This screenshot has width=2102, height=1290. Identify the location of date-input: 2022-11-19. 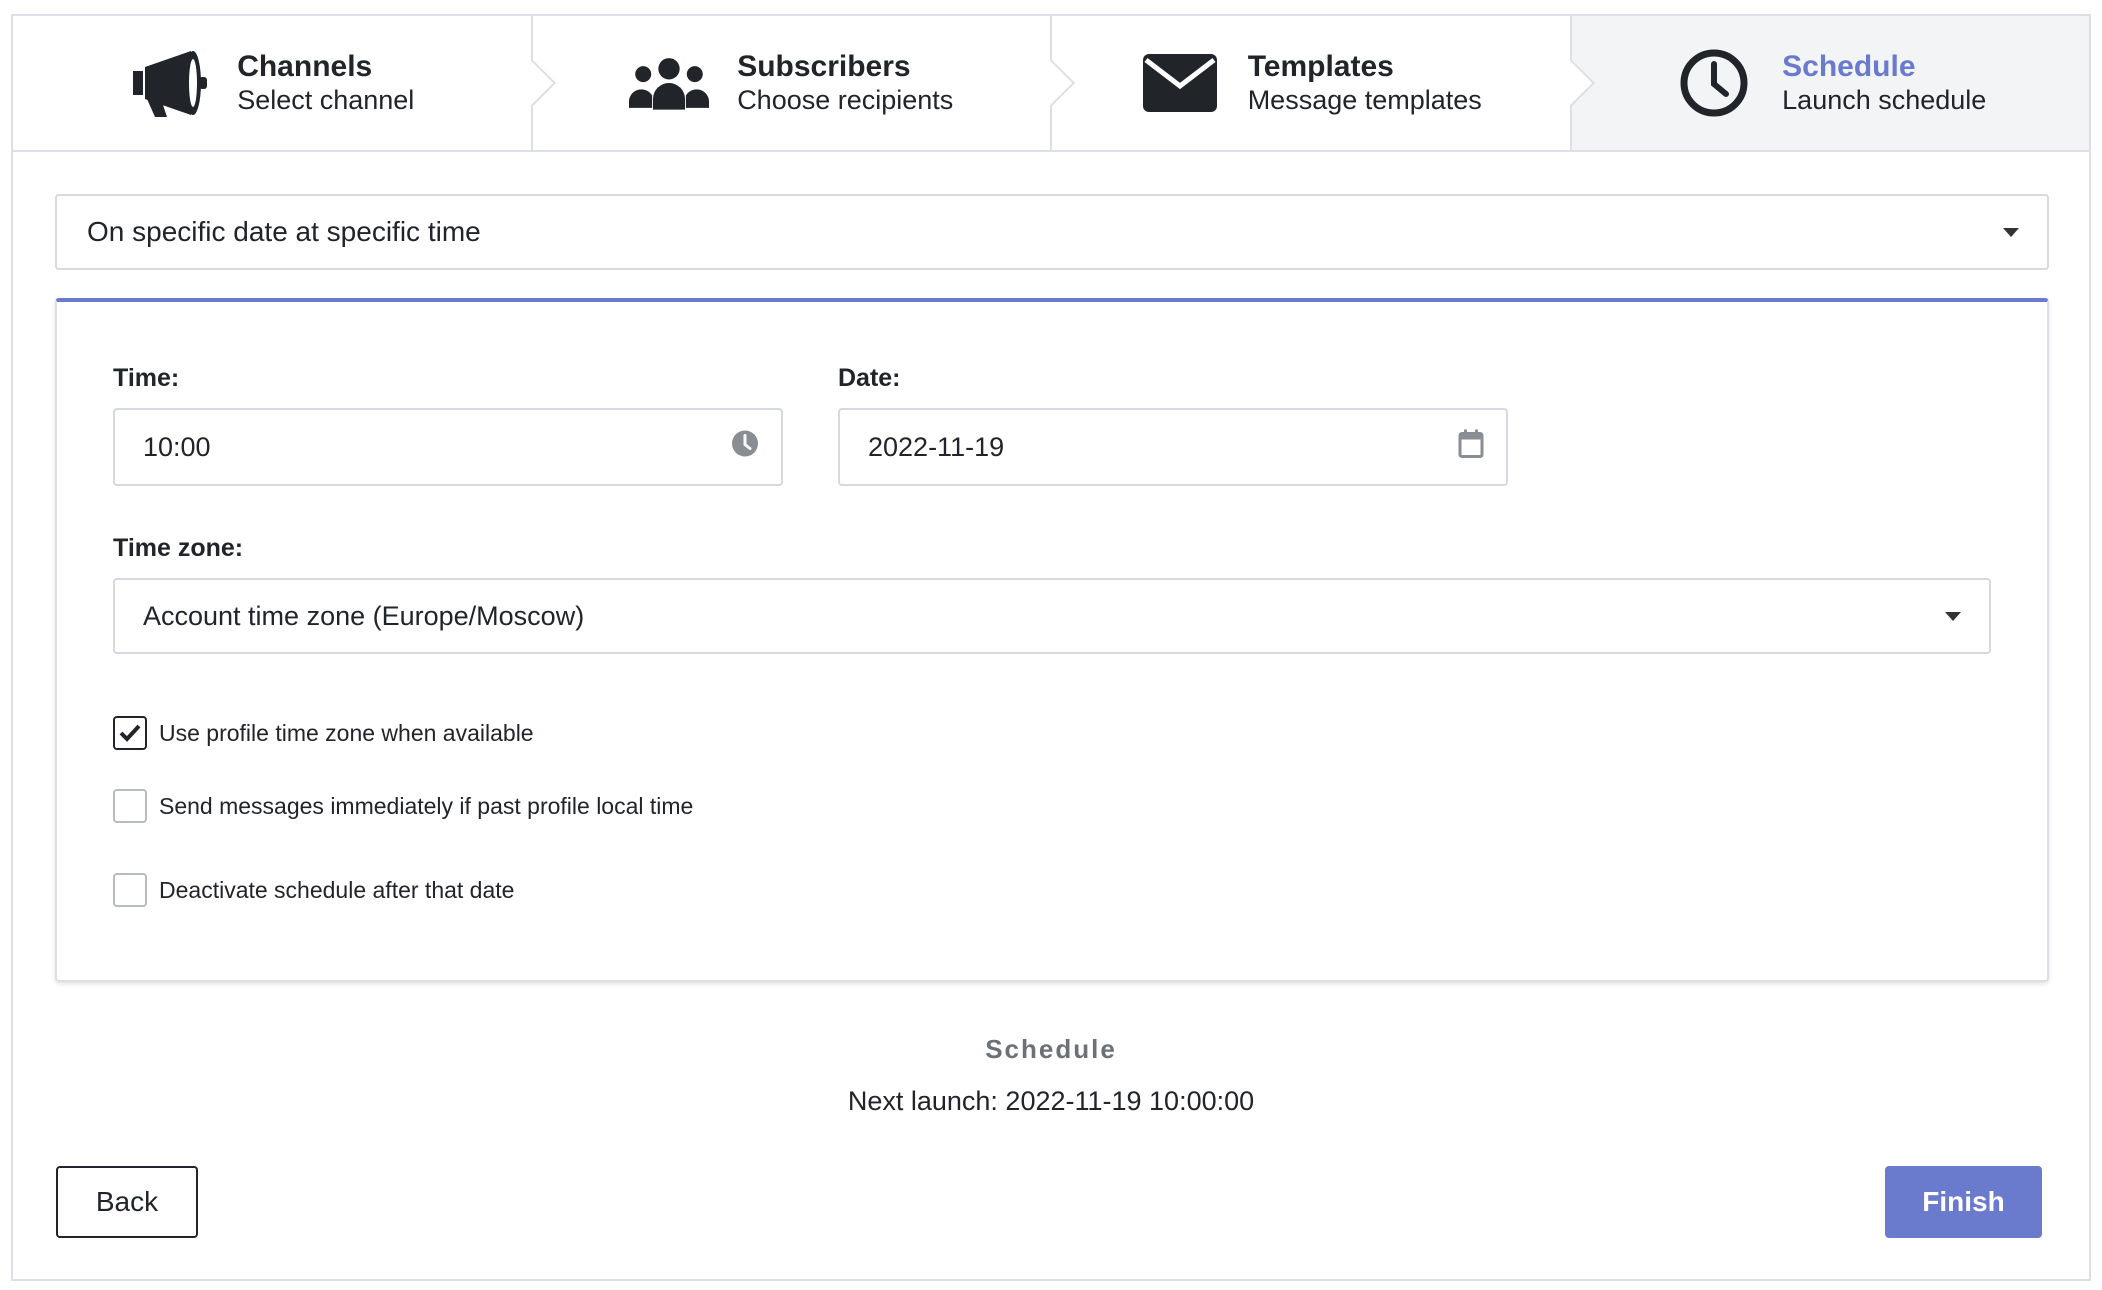
(1173, 447).